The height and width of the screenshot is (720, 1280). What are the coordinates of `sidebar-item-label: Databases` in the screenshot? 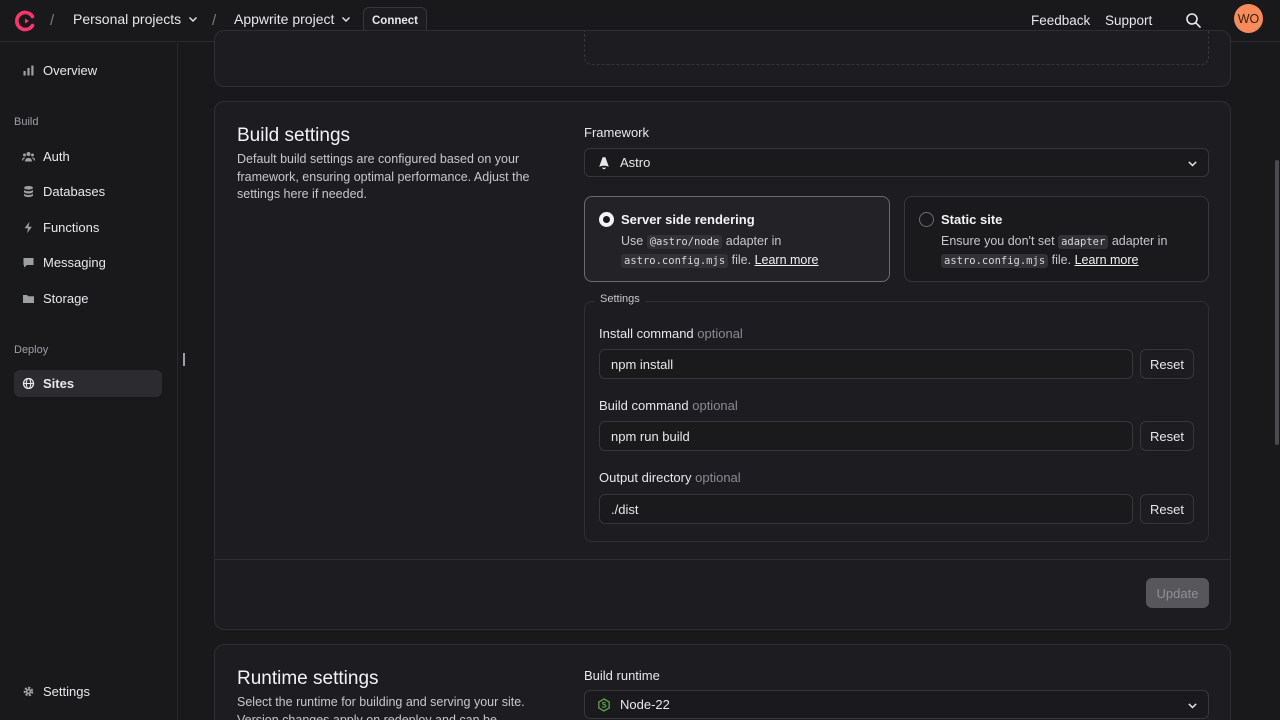 It's located at (74, 191).